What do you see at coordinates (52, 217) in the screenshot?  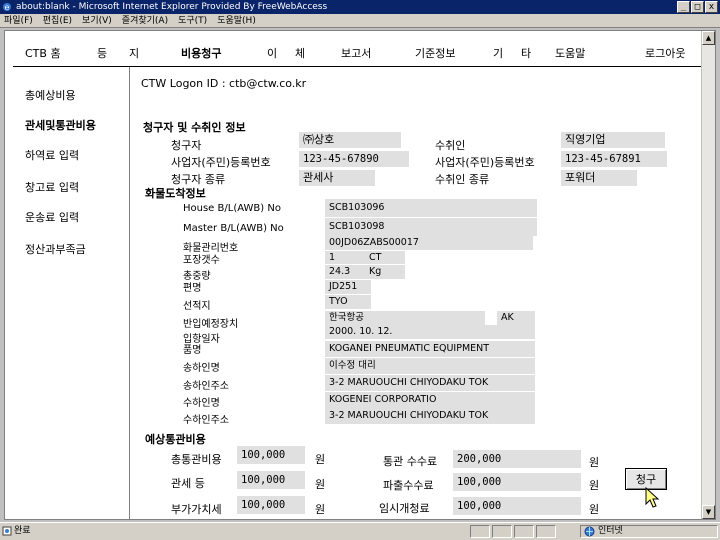 I see `sidebar-item-transport-fee: 운송료 입력` at bounding box center [52, 217].